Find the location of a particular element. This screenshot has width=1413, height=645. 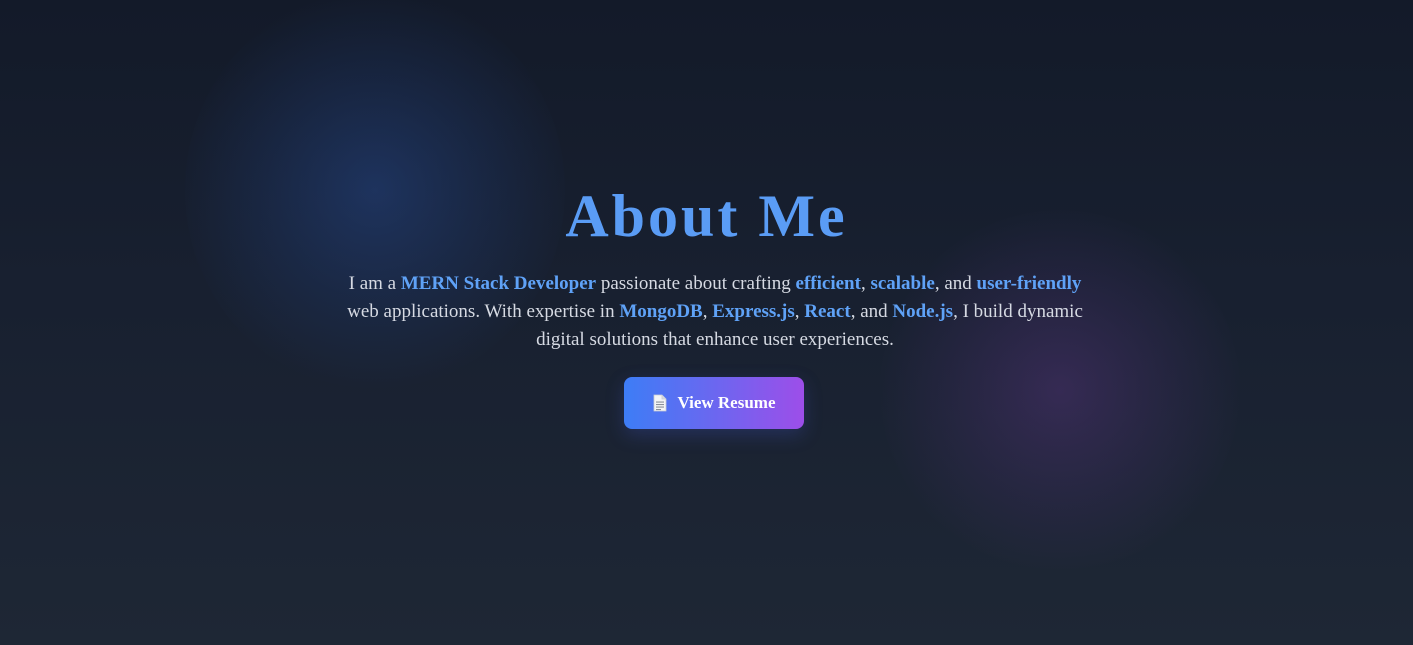

highlight-nodejs: Node.js is located at coordinates (923, 311).